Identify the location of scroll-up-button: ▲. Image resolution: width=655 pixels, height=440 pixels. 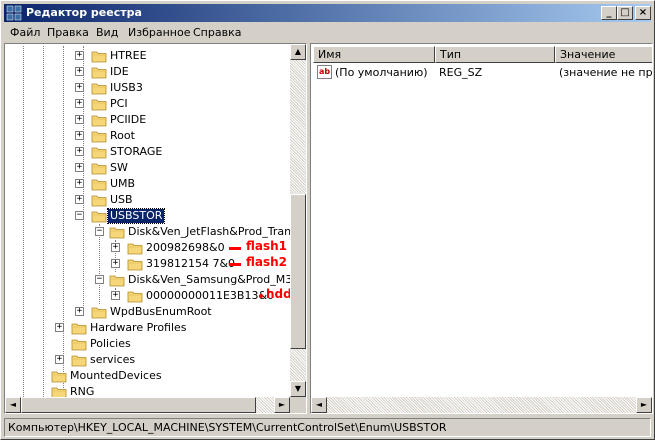
(298, 52).